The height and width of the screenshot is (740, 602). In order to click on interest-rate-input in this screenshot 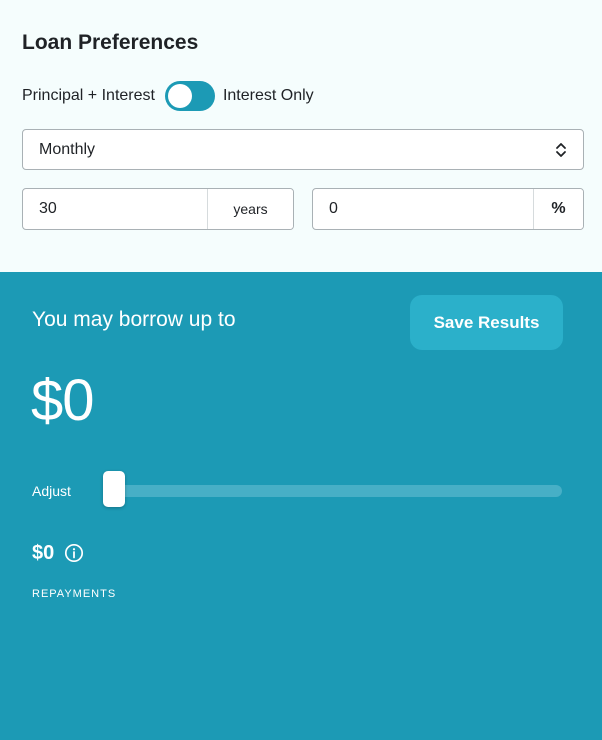, I will do `click(423, 209)`.